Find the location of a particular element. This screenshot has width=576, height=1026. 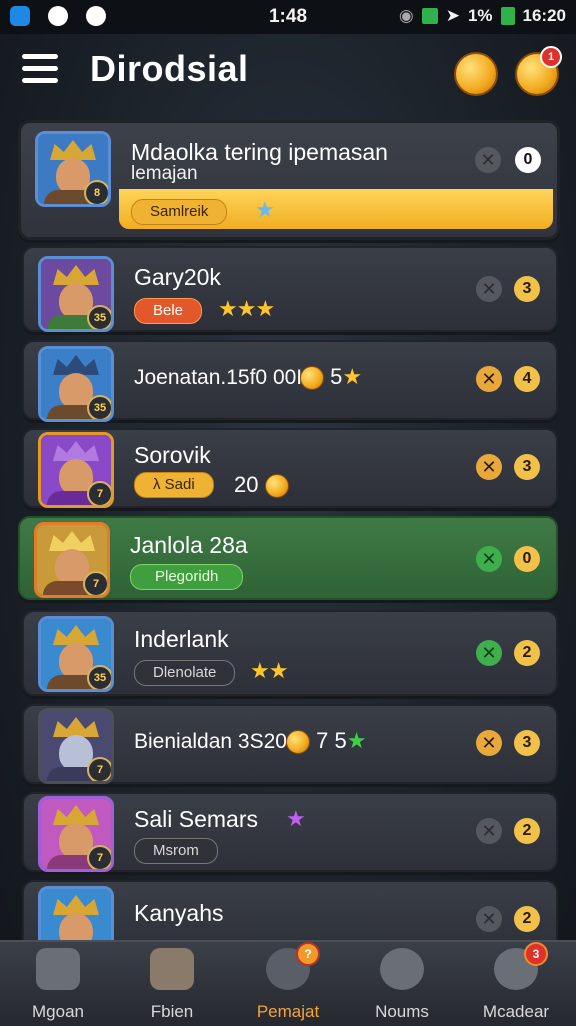

reward-value: 5 is located at coordinates (336, 376).